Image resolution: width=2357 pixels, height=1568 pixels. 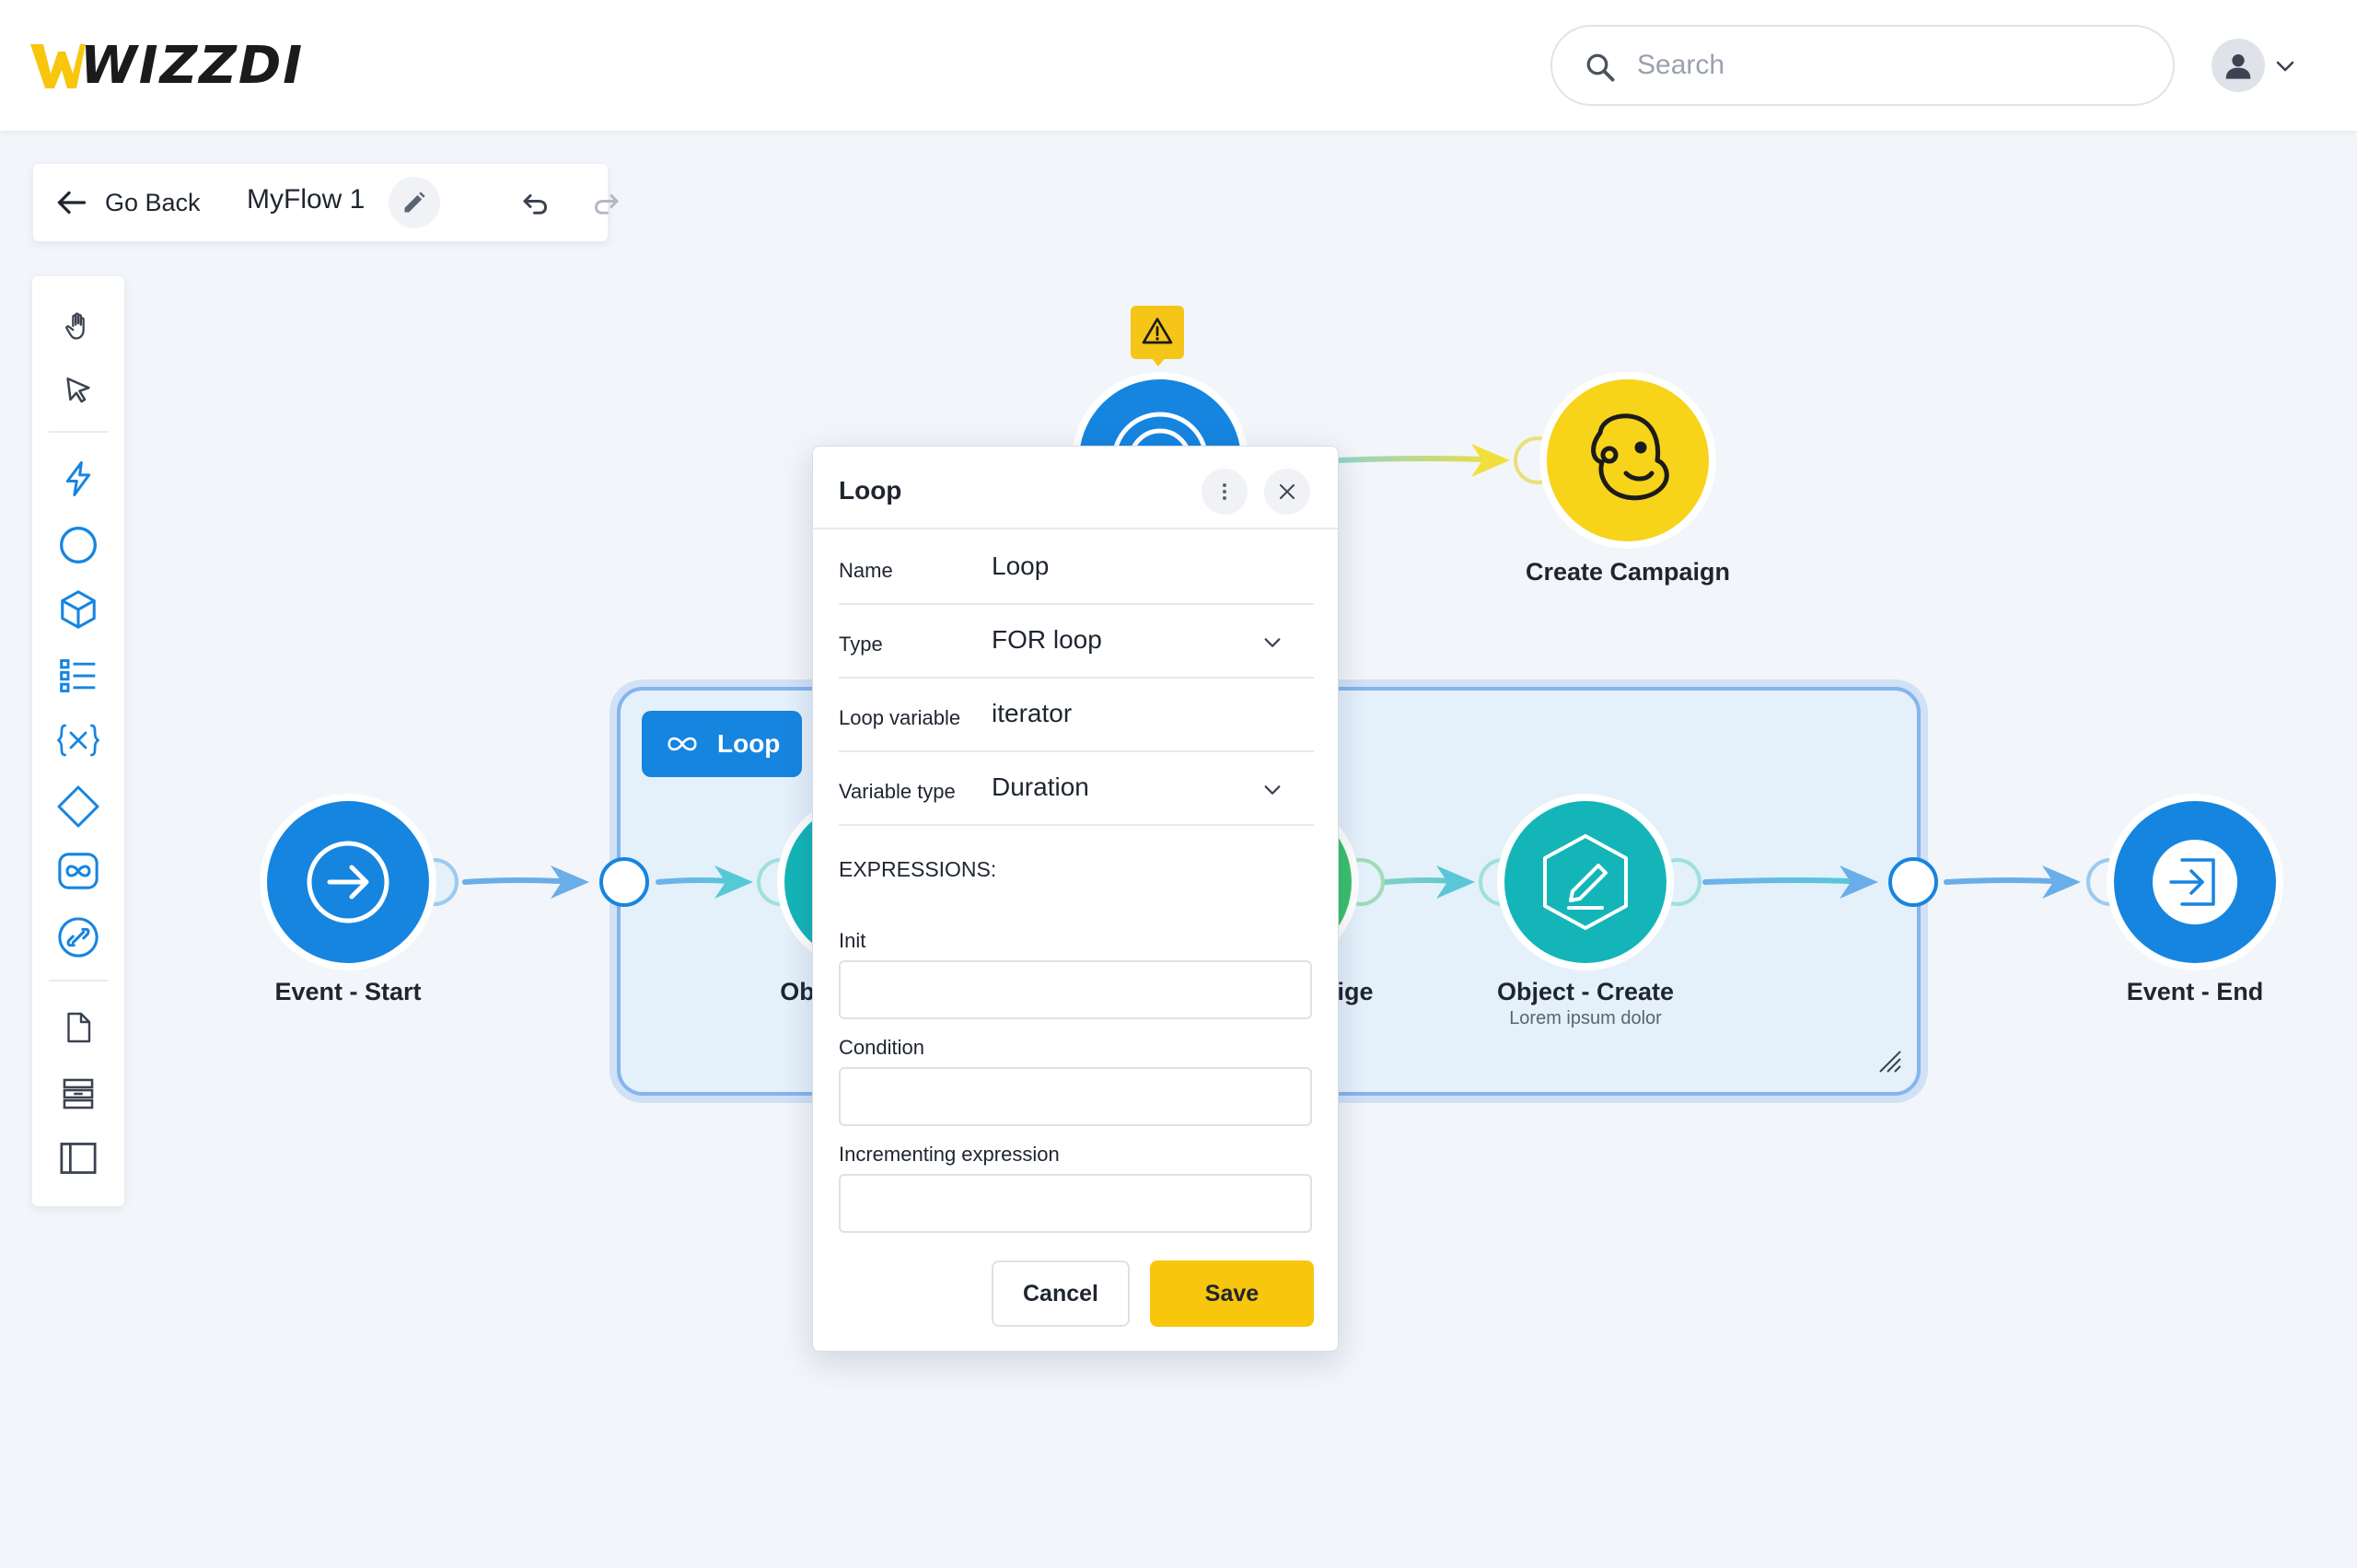 What do you see at coordinates (525, 882) in the screenshot?
I see `connector-start-to-loop` at bounding box center [525, 882].